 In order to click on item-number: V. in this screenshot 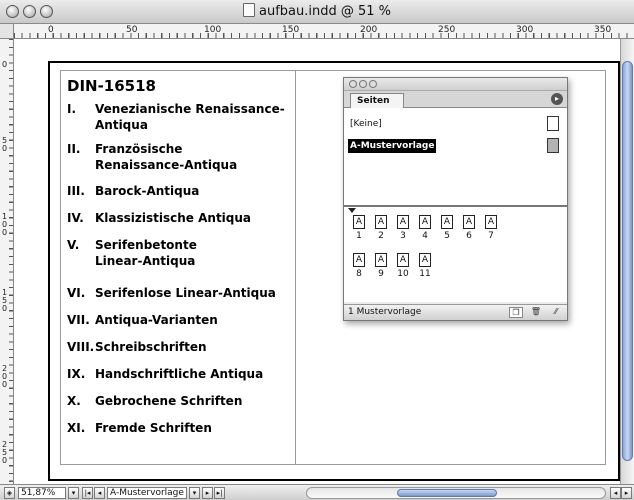, I will do `click(73, 245)`.